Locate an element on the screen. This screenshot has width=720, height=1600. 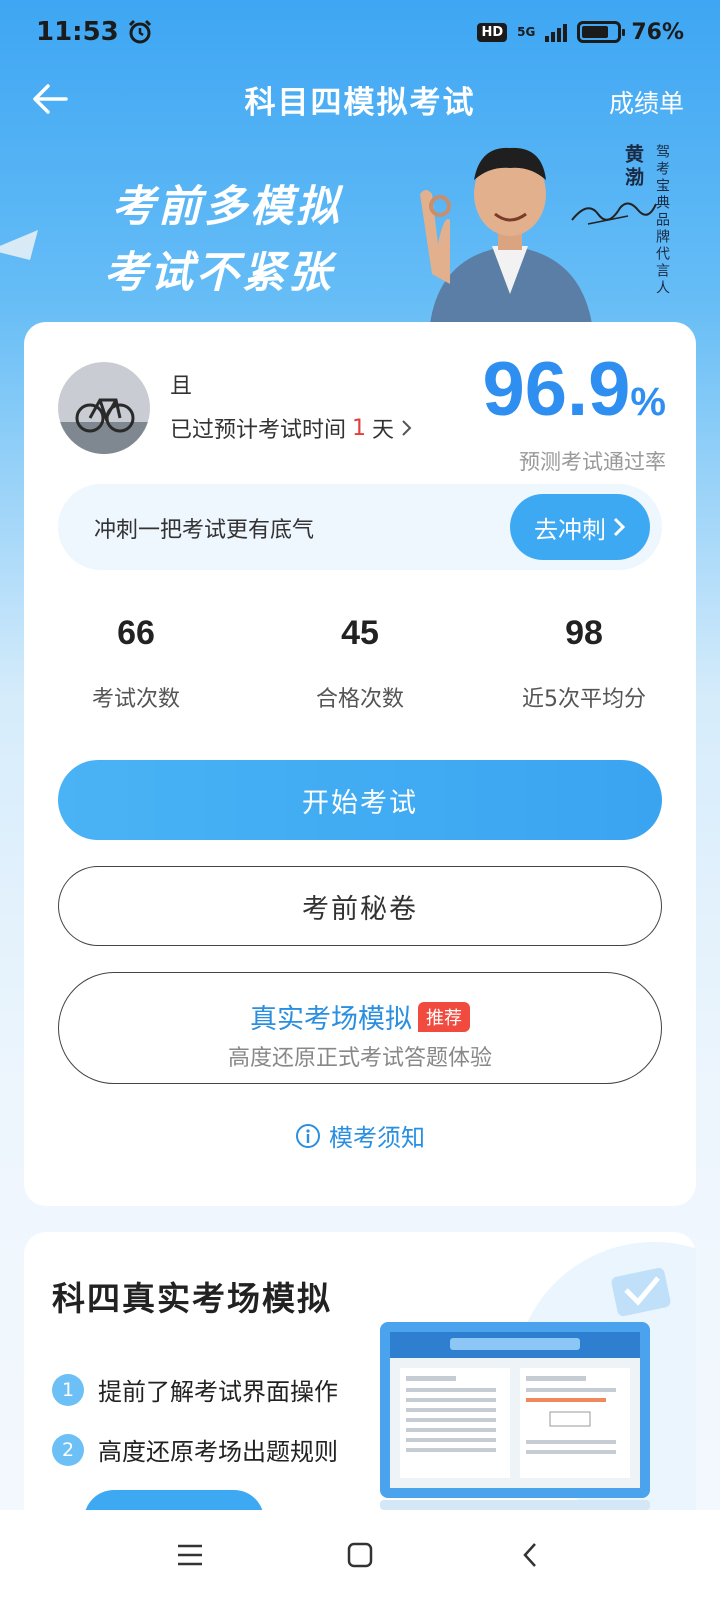
network-type: 5G is located at coordinates (526, 32).